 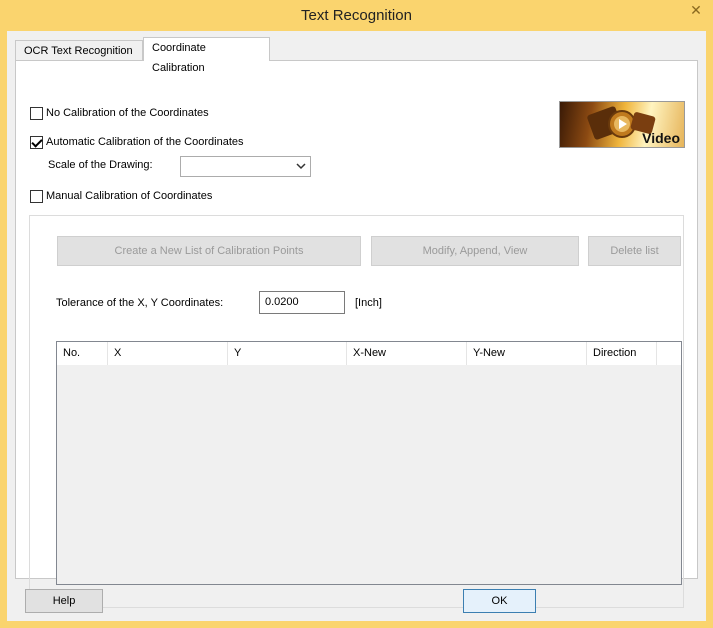 What do you see at coordinates (168, 353) in the screenshot?
I see `column-header-x: X` at bounding box center [168, 353].